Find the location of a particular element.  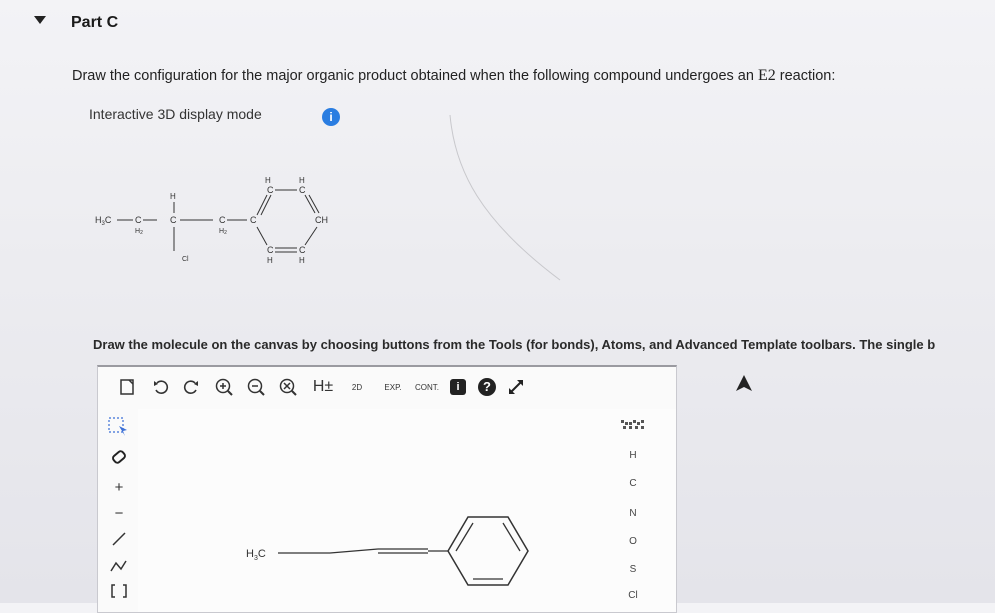

canvas-methyl-label: H3C is located at coordinates (256, 555).